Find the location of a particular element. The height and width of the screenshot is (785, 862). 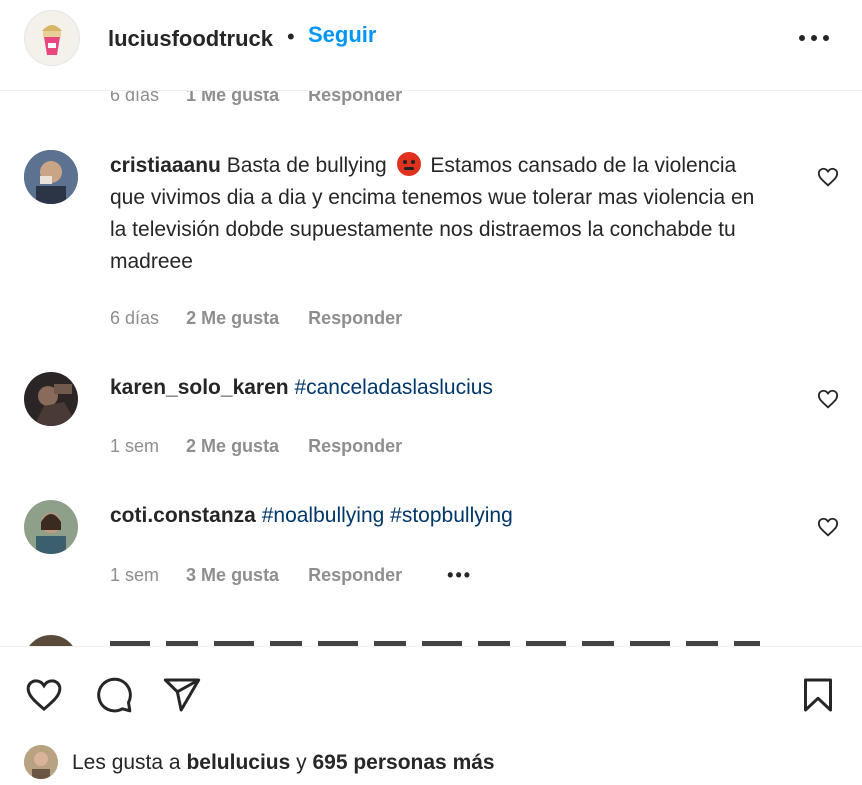

more-options-icon is located at coordinates (814, 38).